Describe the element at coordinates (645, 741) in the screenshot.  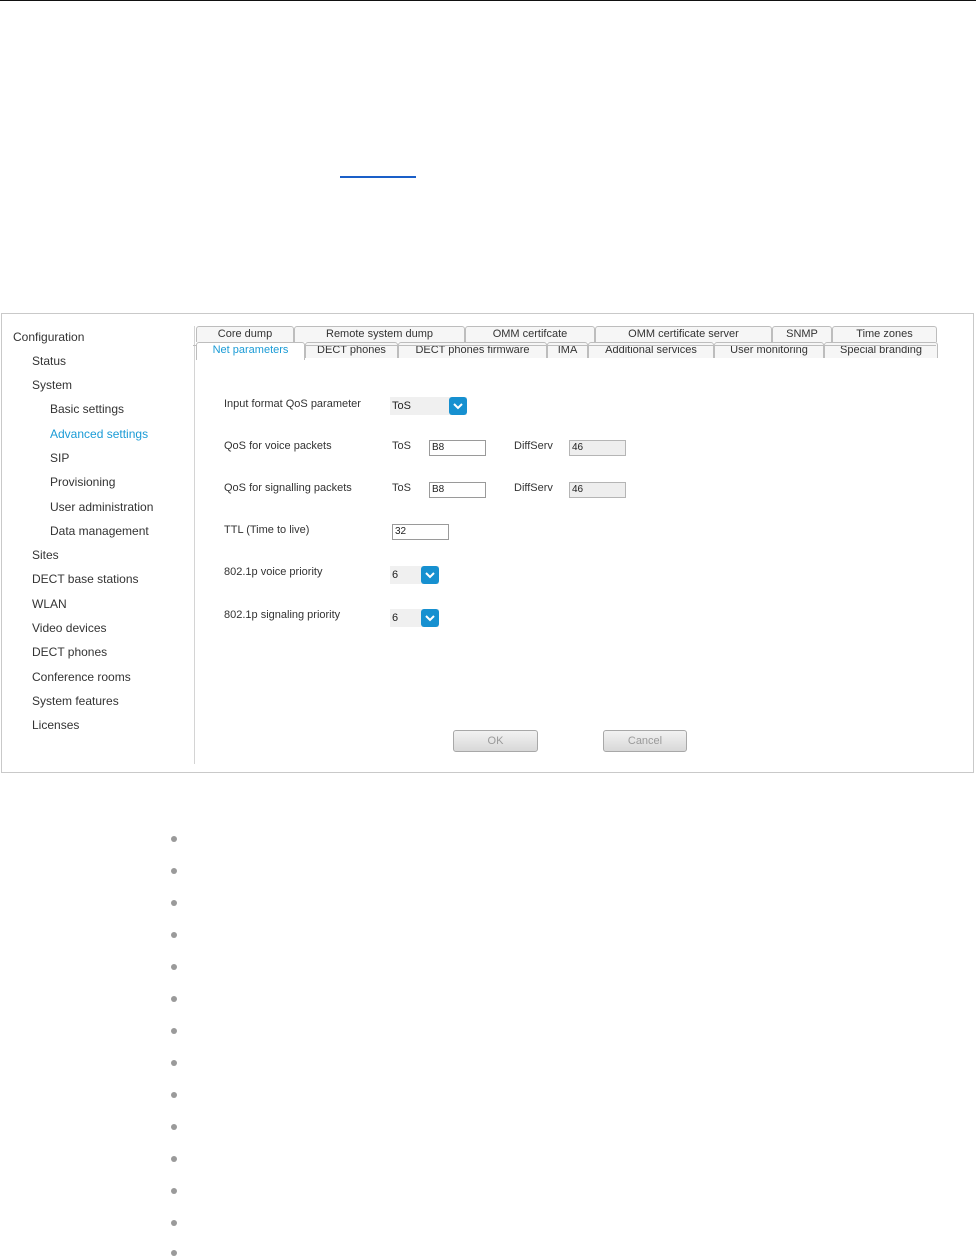
I see `cancel-button: Cancel` at that location.